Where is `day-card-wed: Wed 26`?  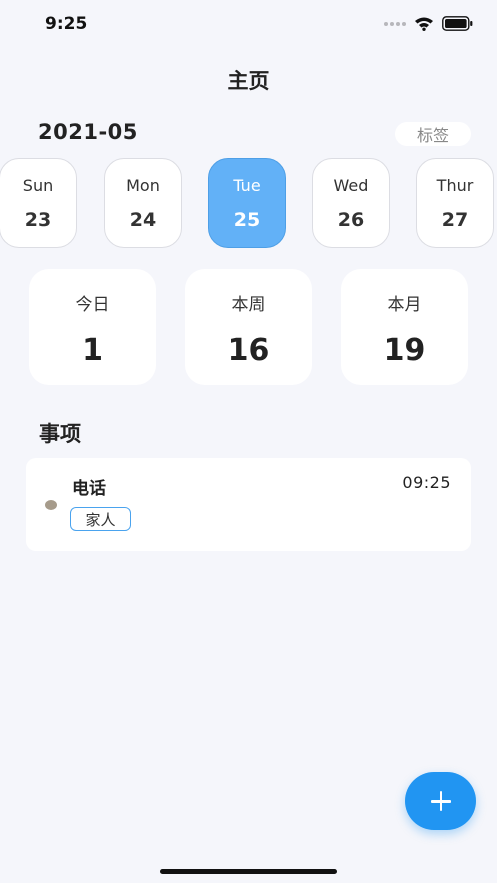 day-card-wed: Wed 26 is located at coordinates (351, 203).